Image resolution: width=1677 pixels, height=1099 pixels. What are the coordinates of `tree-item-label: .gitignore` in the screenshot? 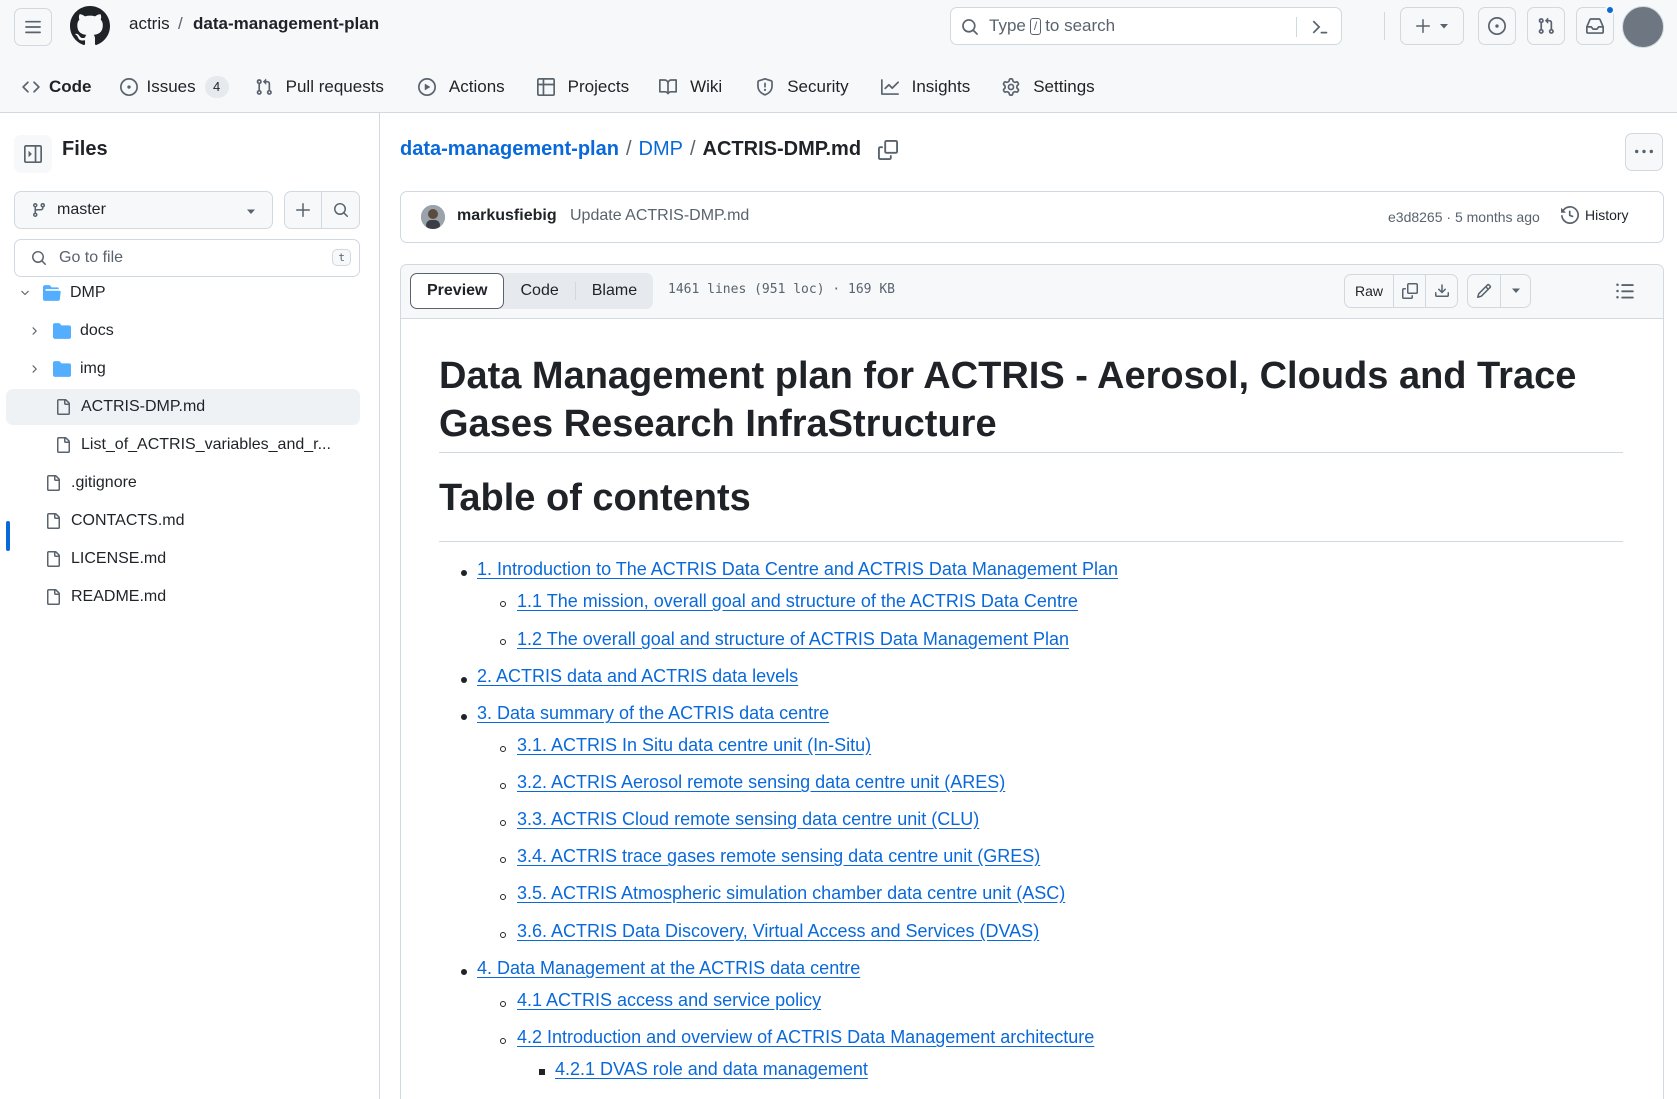 It's located at (104, 482).